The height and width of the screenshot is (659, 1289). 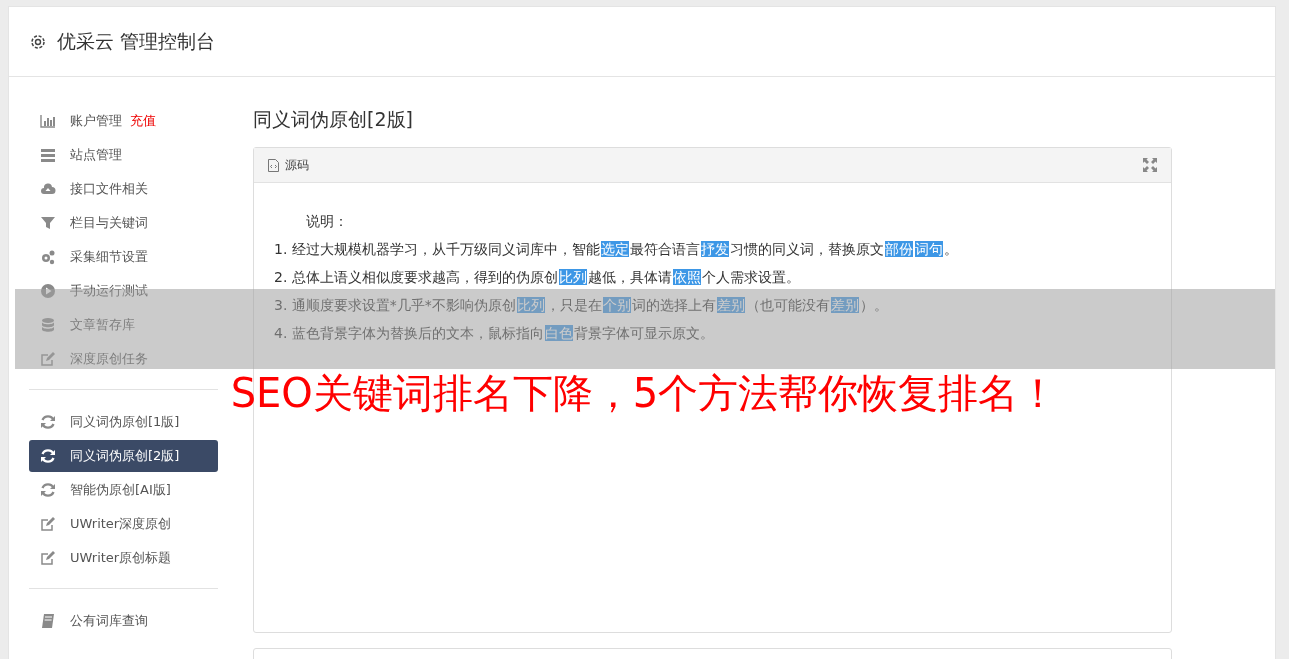 I want to click on sidebar-item: 智能伪原创[AI版], so click(x=123, y=490).